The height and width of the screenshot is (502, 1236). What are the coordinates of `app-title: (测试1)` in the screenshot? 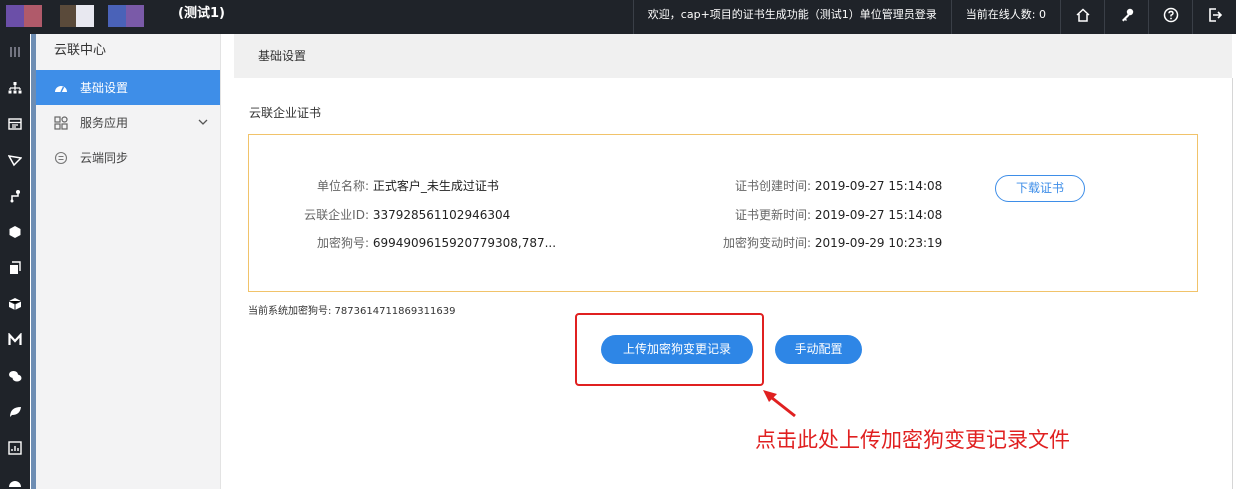 It's located at (201, 13).